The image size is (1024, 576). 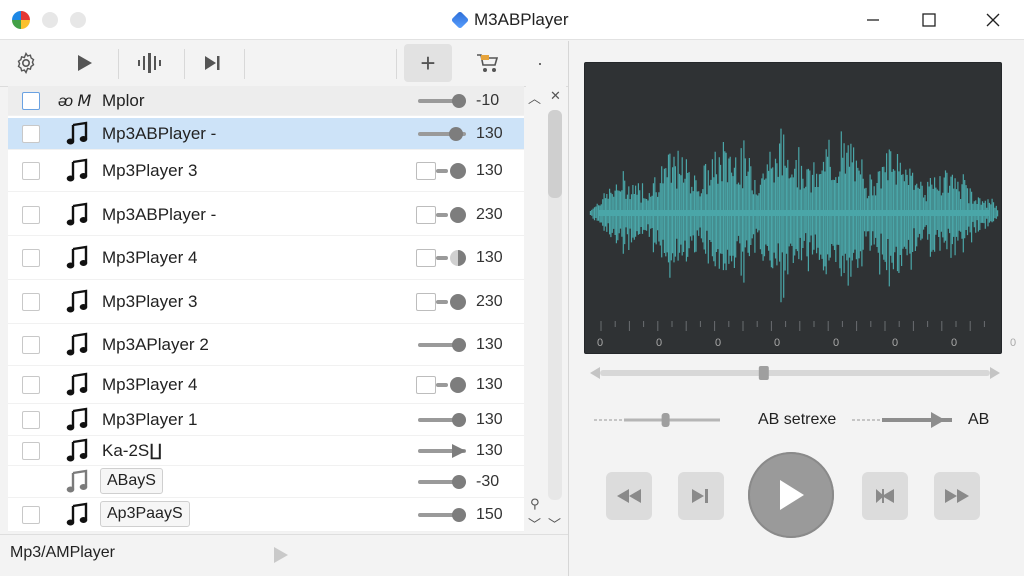 I want to click on more-button: ·, so click(x=540, y=63).